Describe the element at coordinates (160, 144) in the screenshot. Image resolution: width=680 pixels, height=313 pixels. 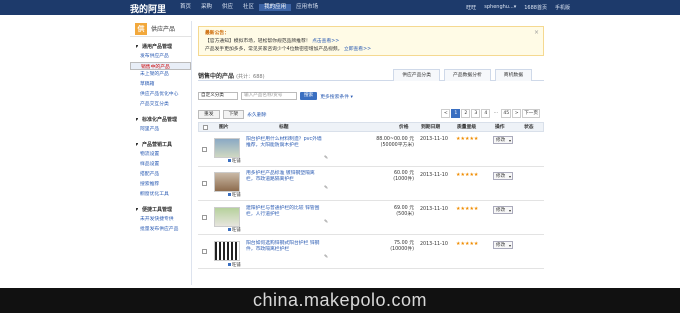
I see `sidebar-section-title: 产品营销工具` at that location.